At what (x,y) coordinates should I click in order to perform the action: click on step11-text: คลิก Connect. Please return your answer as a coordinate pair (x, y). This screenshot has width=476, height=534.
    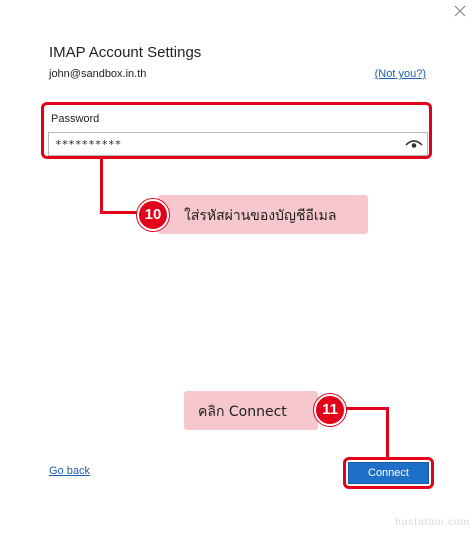
    Looking at the image, I should click on (242, 412).